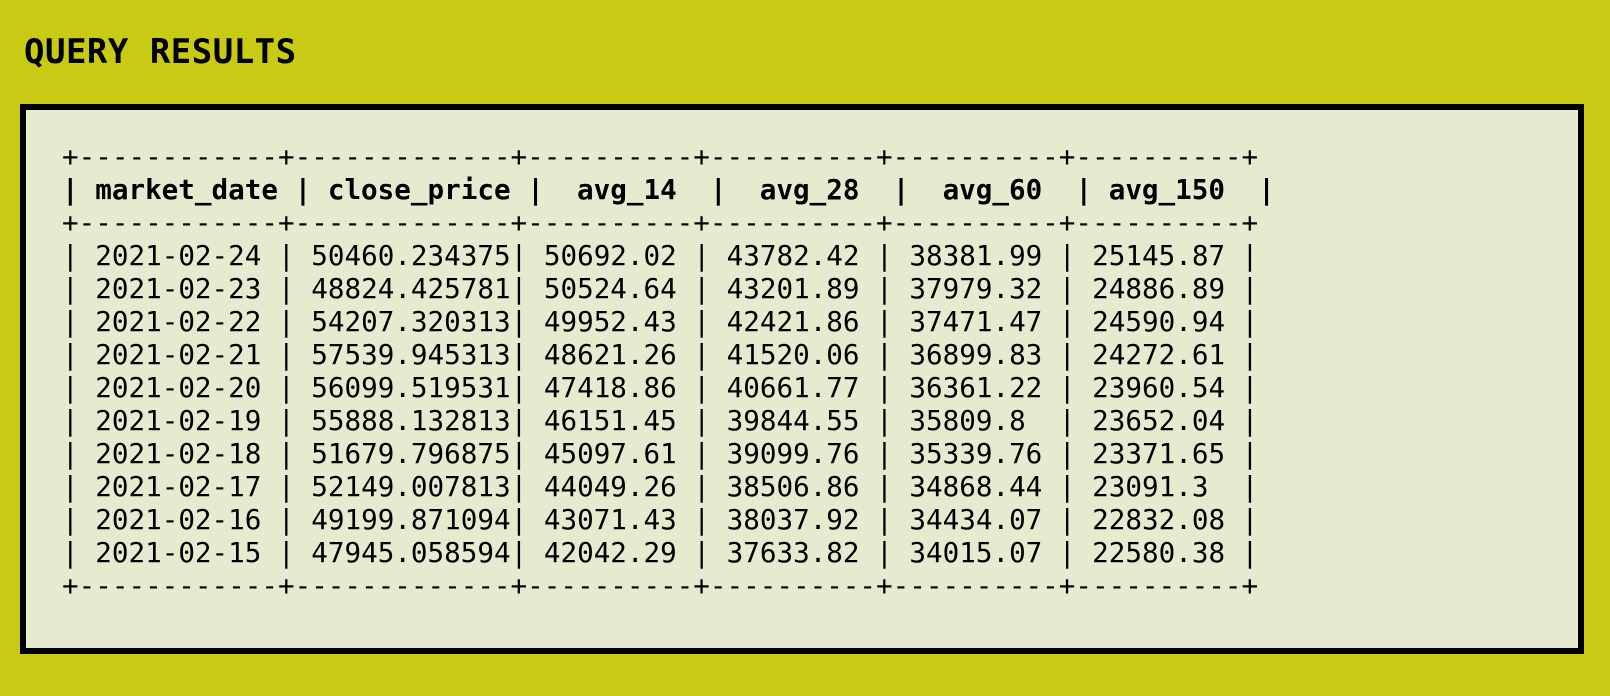 This screenshot has width=1610, height=696. Describe the element at coordinates (610, 486) in the screenshot. I see `table-cell-avg-14: 44049.26` at that location.